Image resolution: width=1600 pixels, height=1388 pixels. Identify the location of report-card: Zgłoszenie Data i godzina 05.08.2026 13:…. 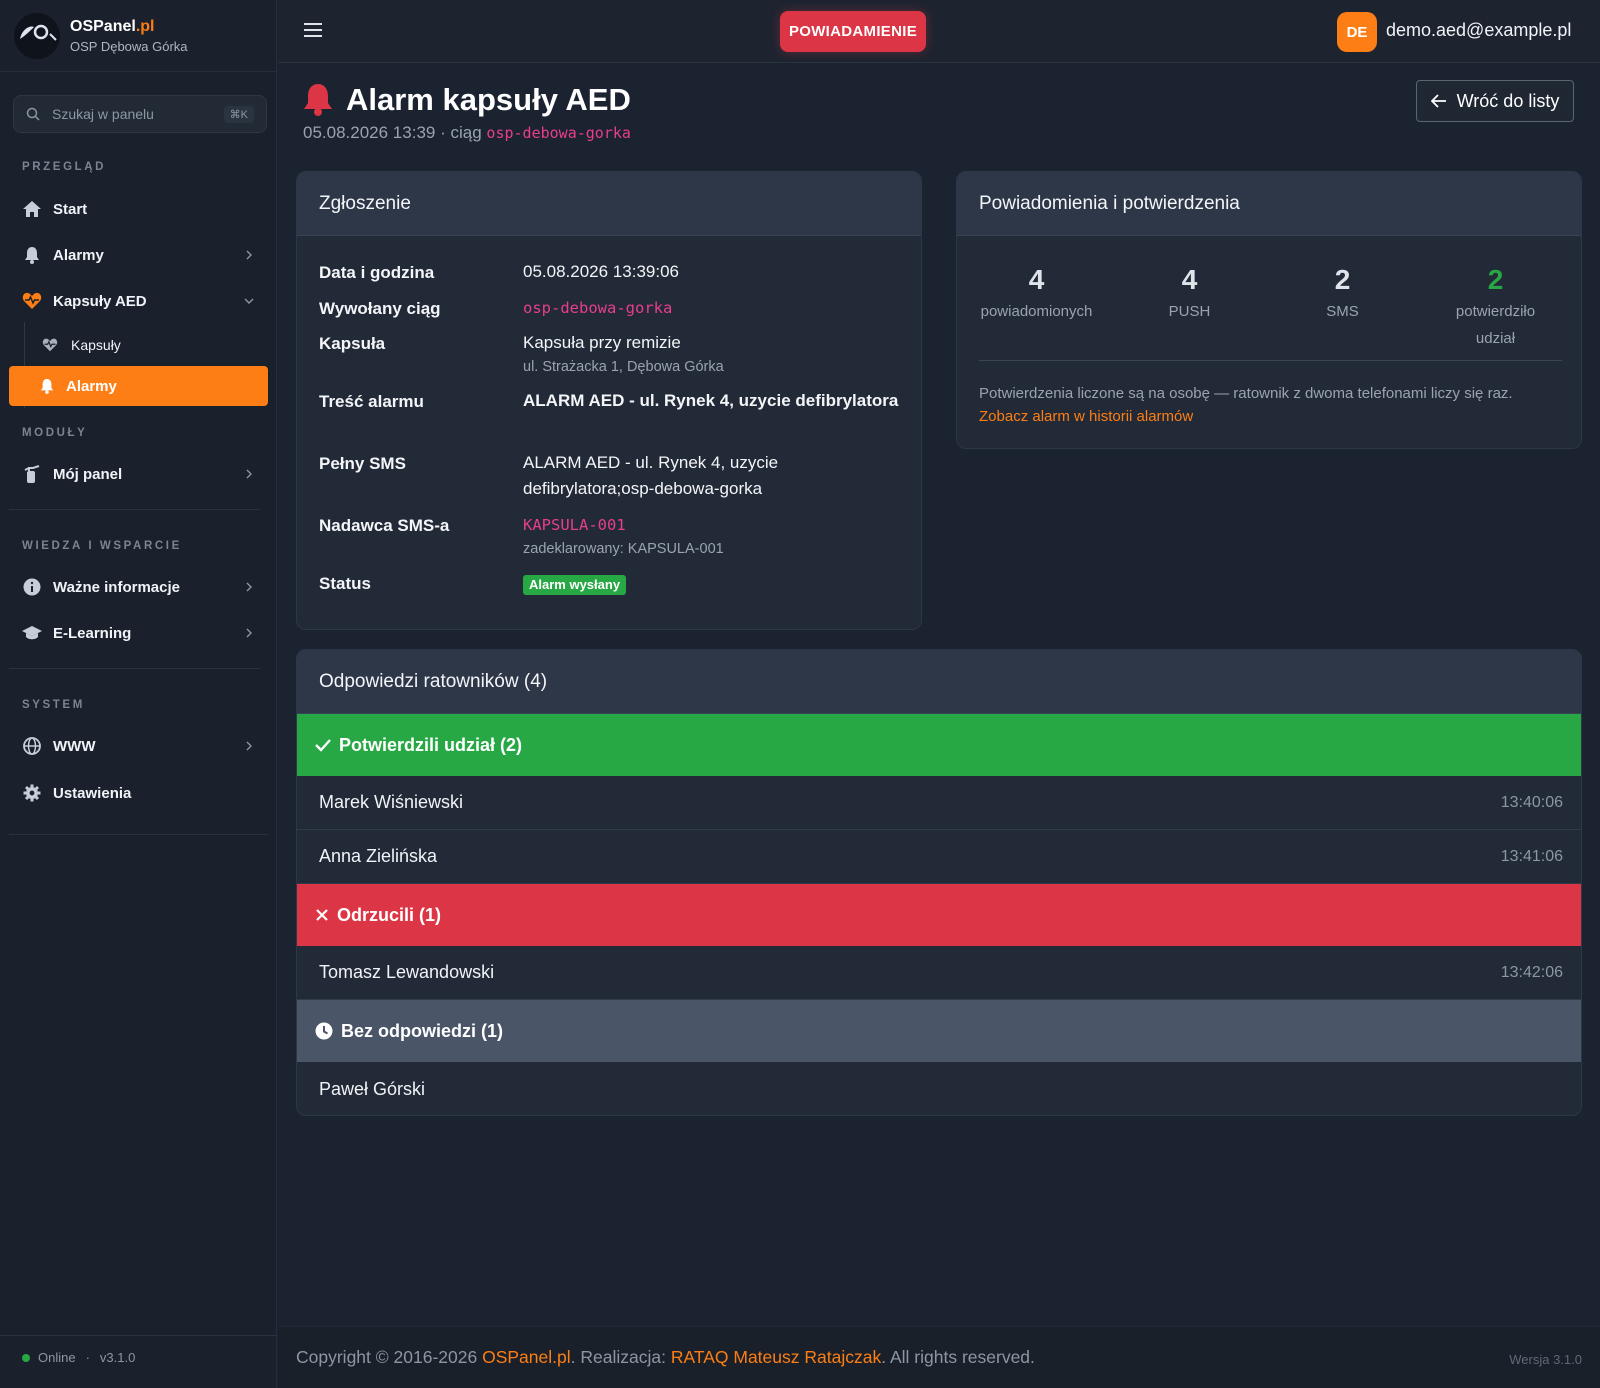
(609, 400).